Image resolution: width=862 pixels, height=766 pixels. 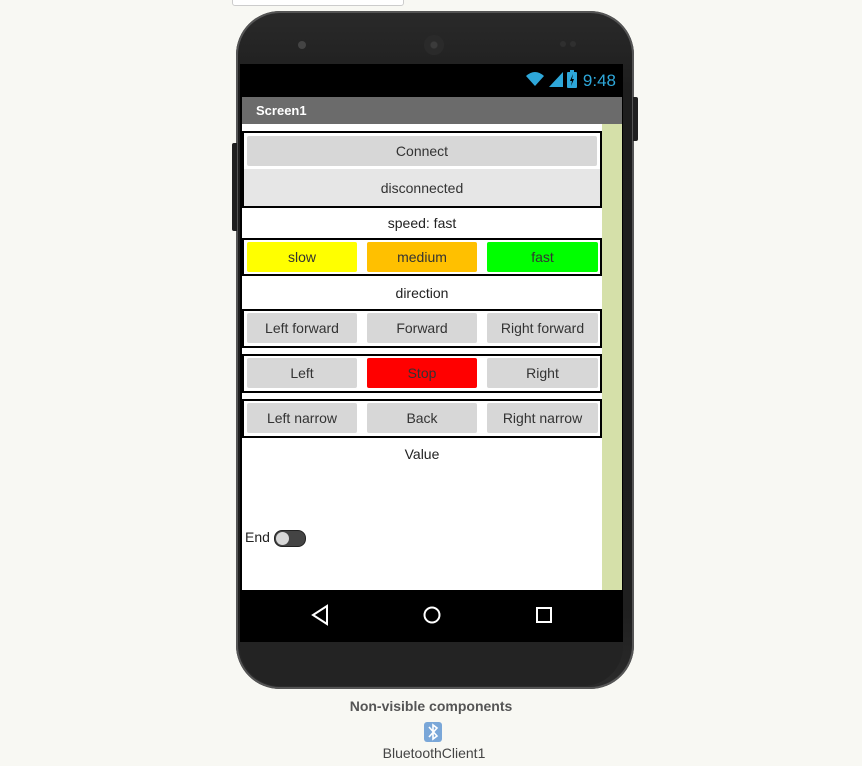 What do you see at coordinates (422, 151) in the screenshot?
I see `connect-button: Connect` at bounding box center [422, 151].